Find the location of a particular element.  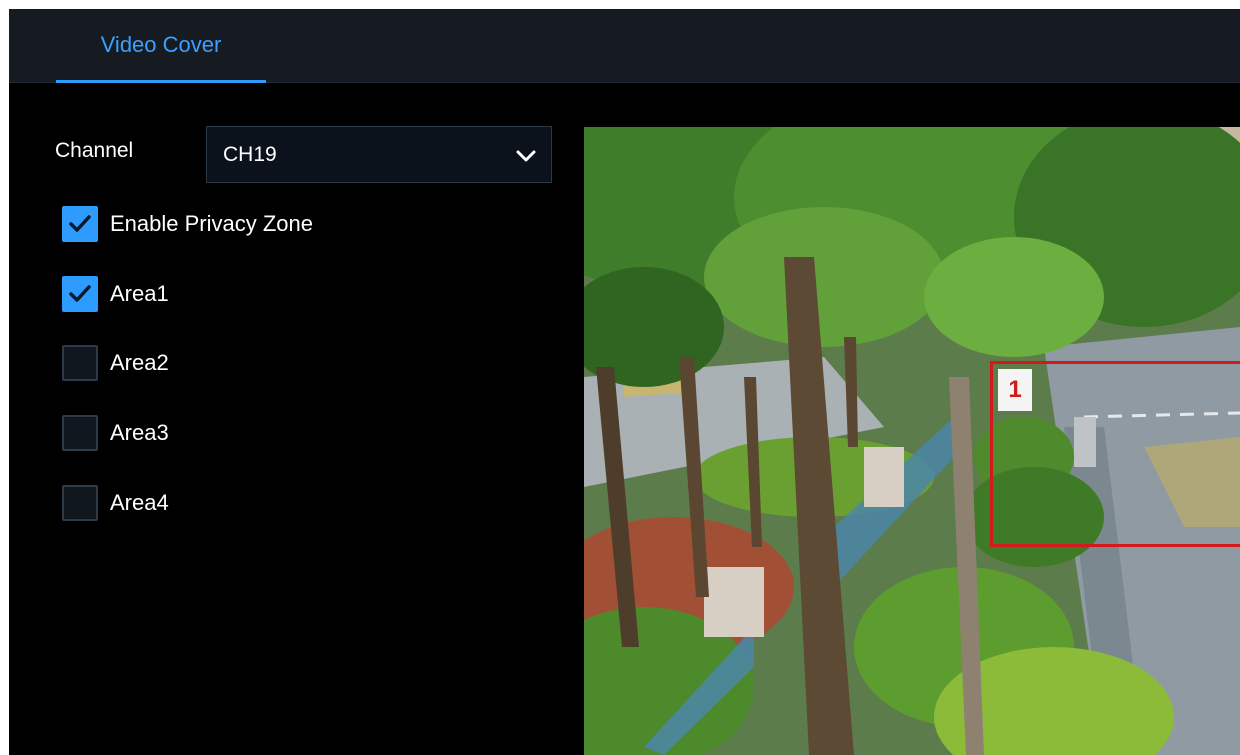

tab-video-cover: Video Cover is located at coordinates (161, 46).